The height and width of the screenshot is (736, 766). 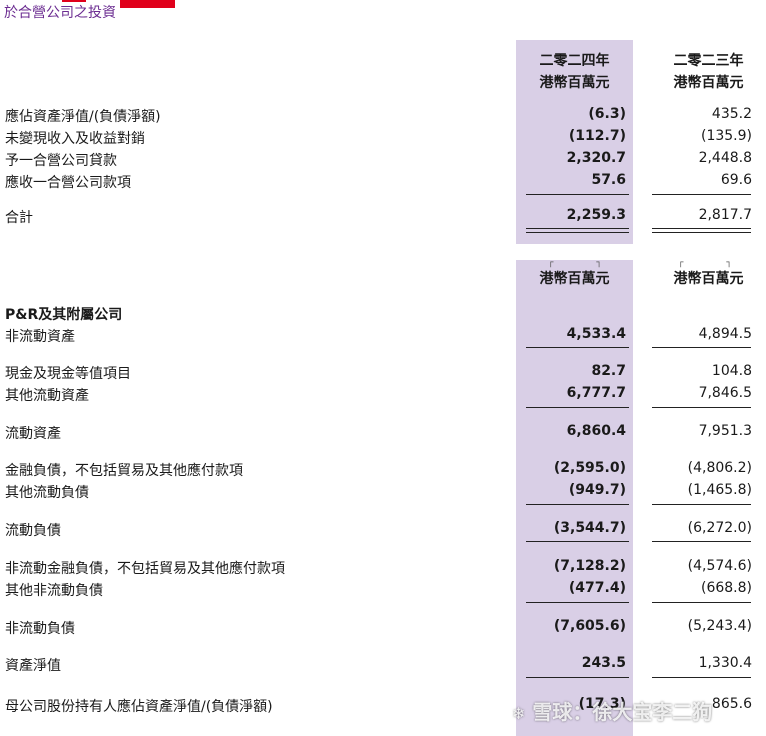 I want to click on row-value-2024: (2,595.0), so click(x=589, y=468).